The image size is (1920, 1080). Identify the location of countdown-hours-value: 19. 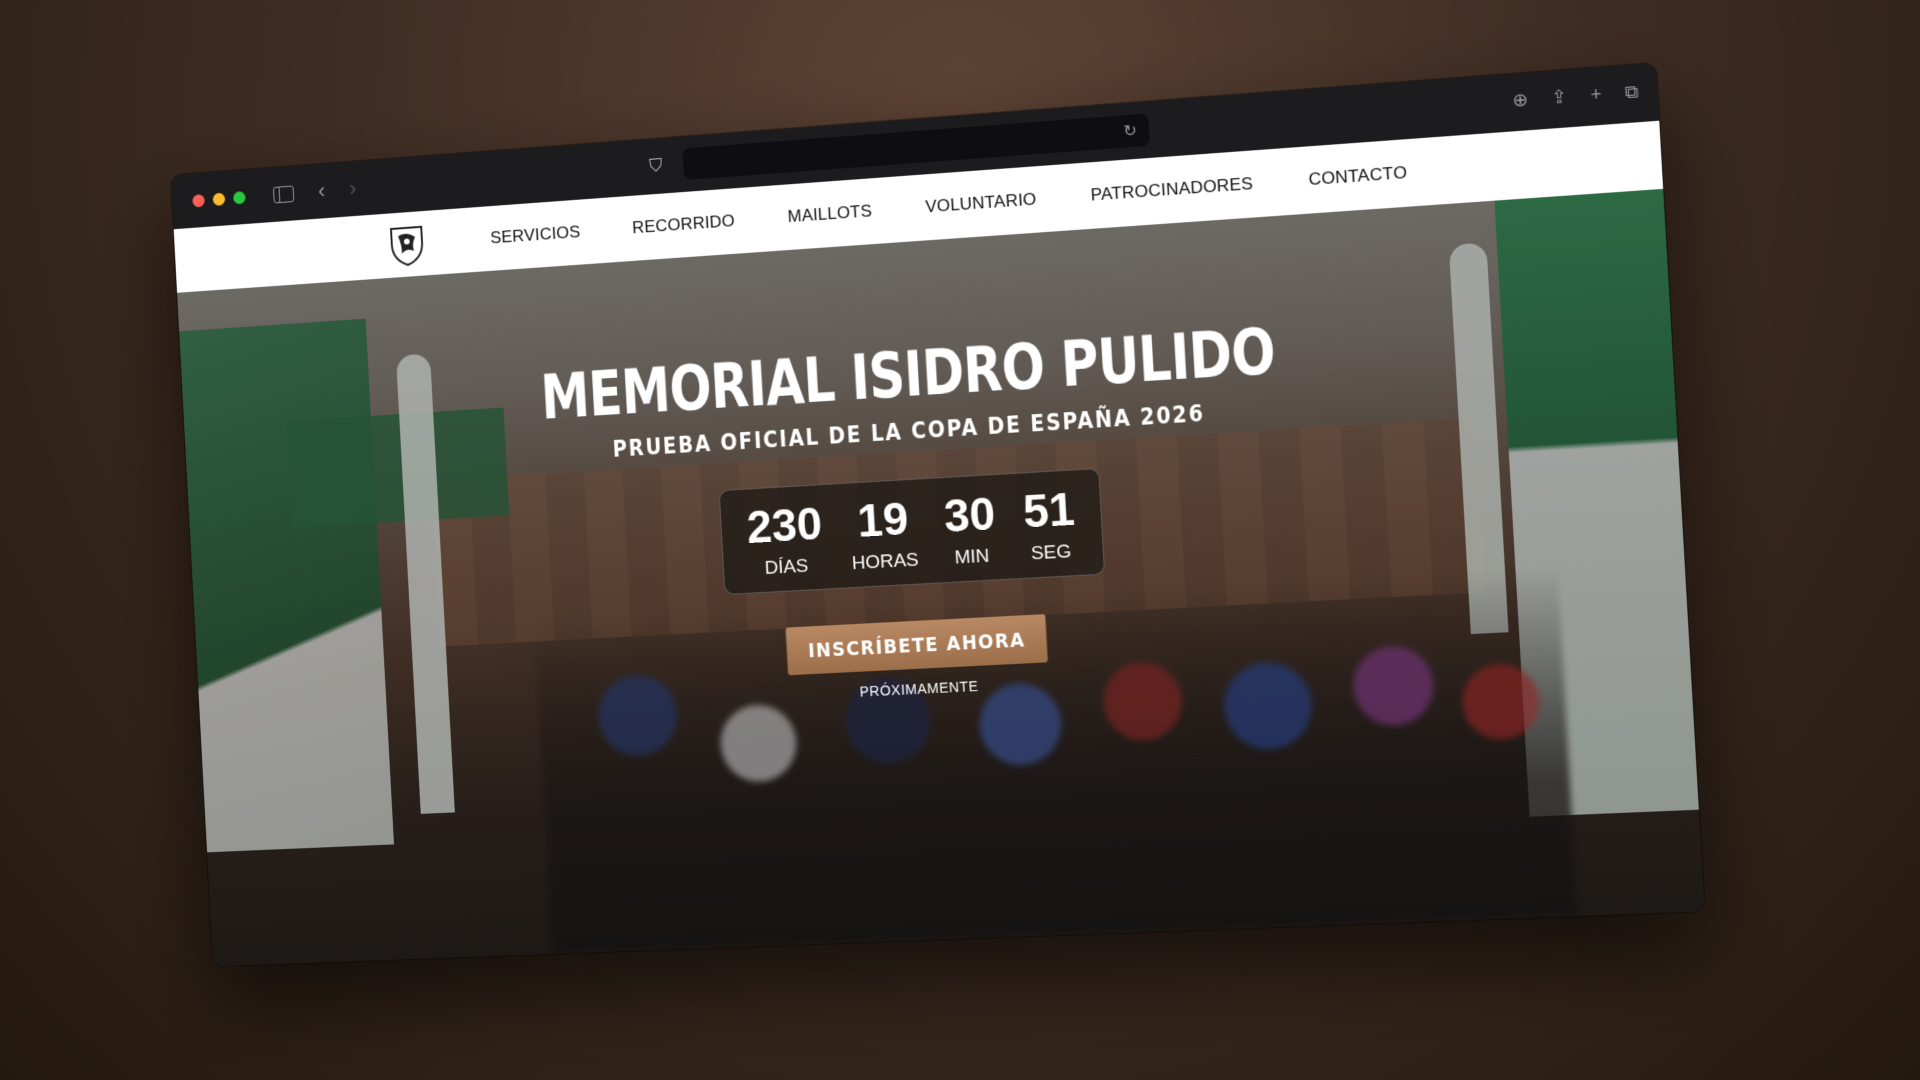
(882, 519).